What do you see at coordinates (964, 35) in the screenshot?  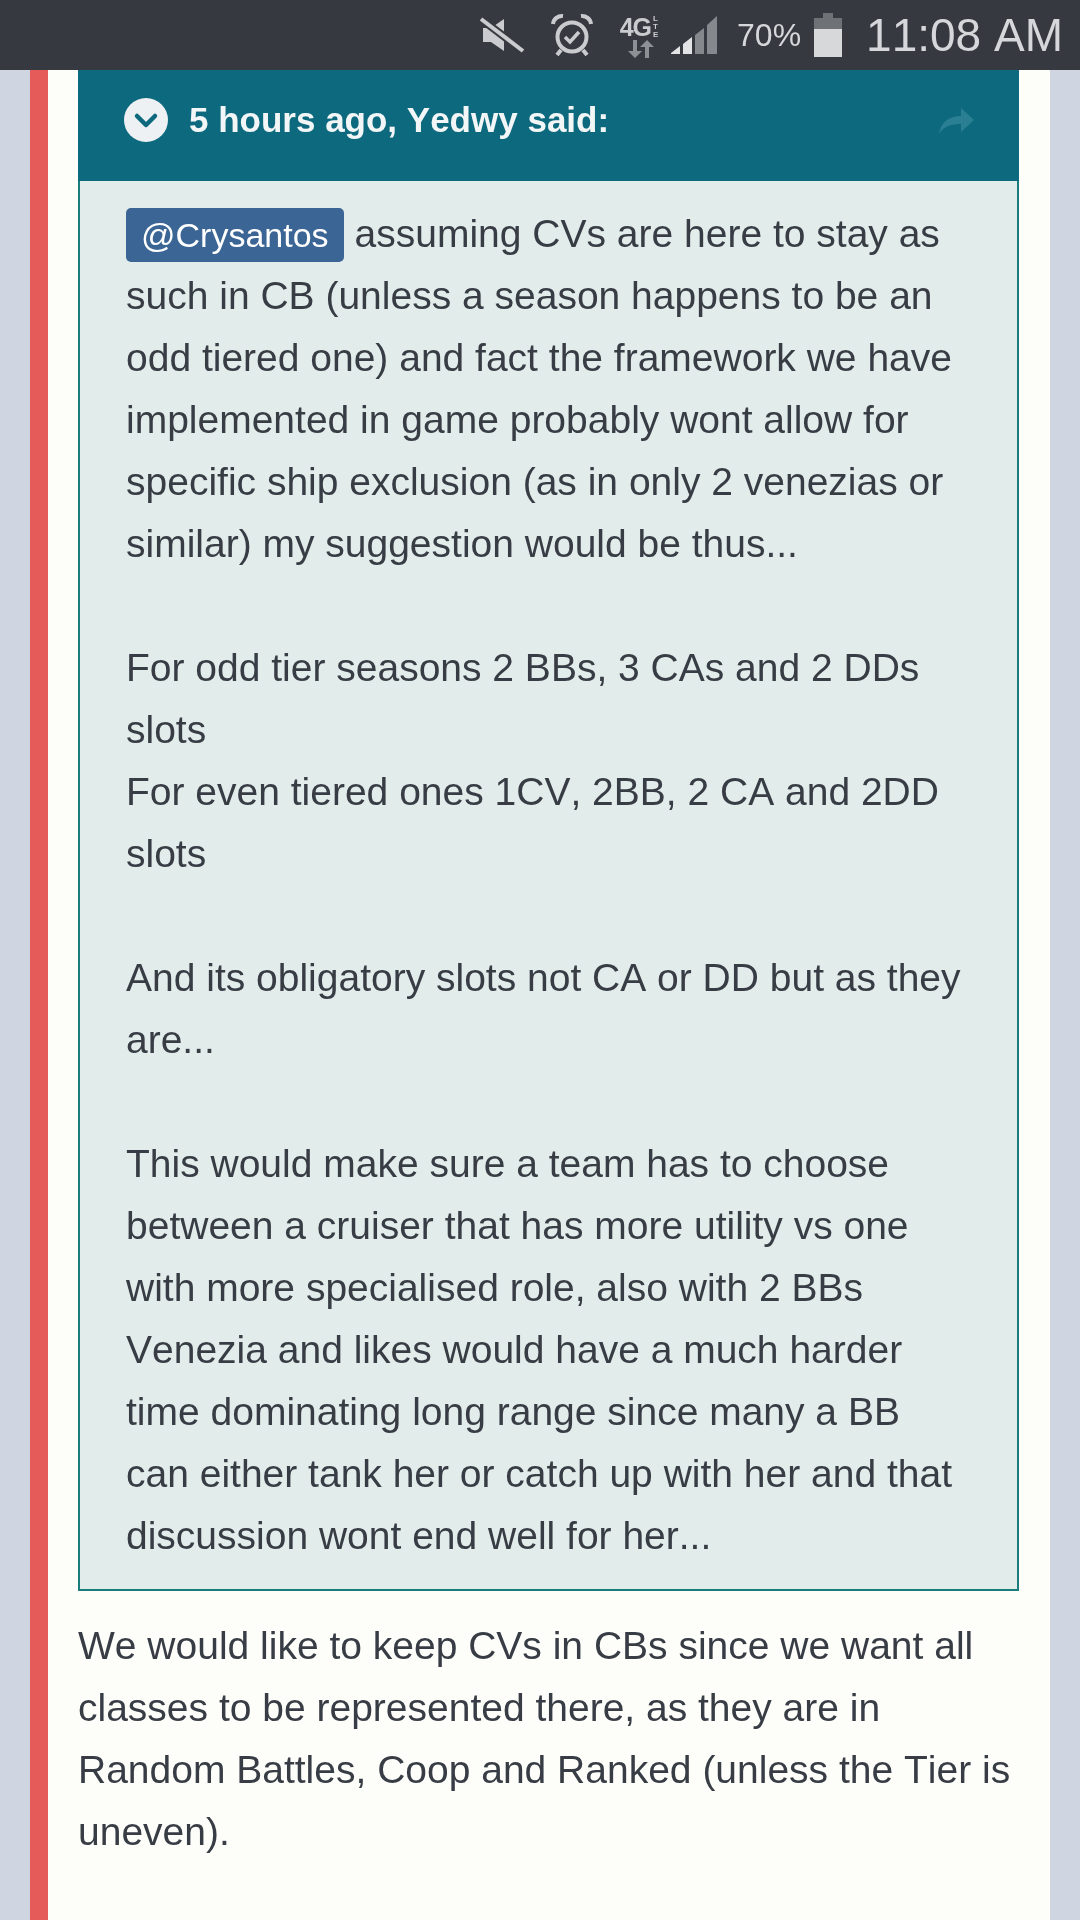 I see `clock-time: 11:08 AM` at bounding box center [964, 35].